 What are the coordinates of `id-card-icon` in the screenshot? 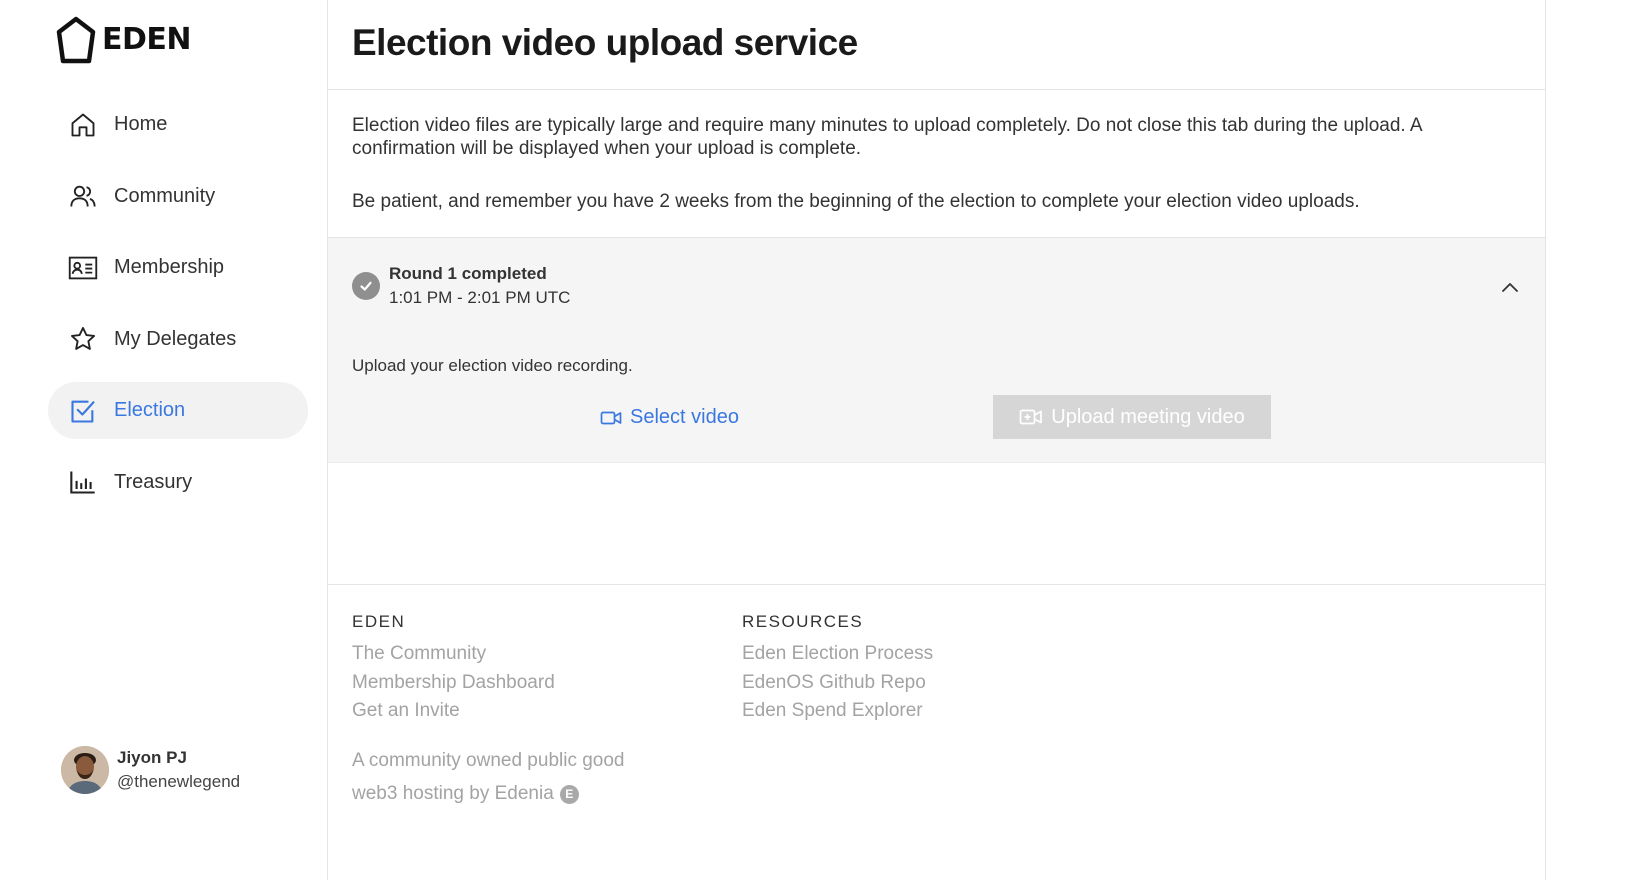 It's located at (83, 268).